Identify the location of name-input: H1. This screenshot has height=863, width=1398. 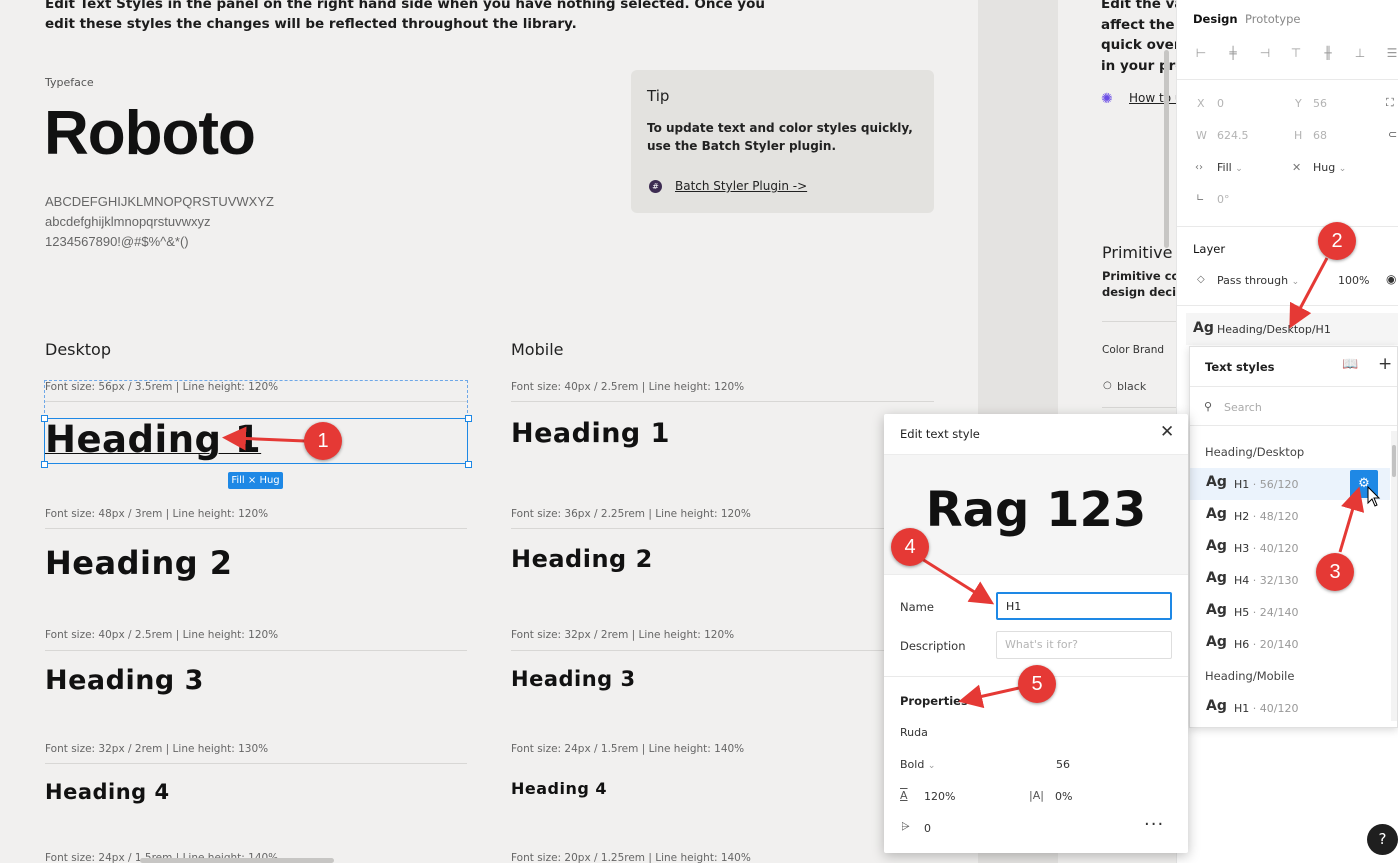
(1084, 606).